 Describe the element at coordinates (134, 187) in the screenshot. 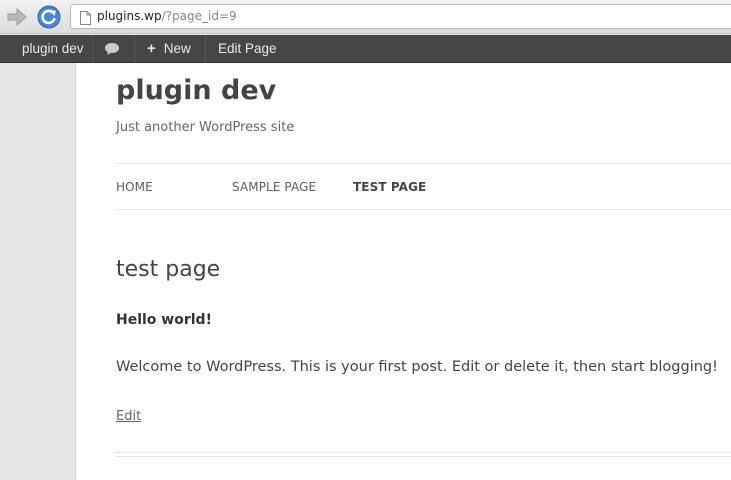

I see `nav-item-home: HOME` at that location.